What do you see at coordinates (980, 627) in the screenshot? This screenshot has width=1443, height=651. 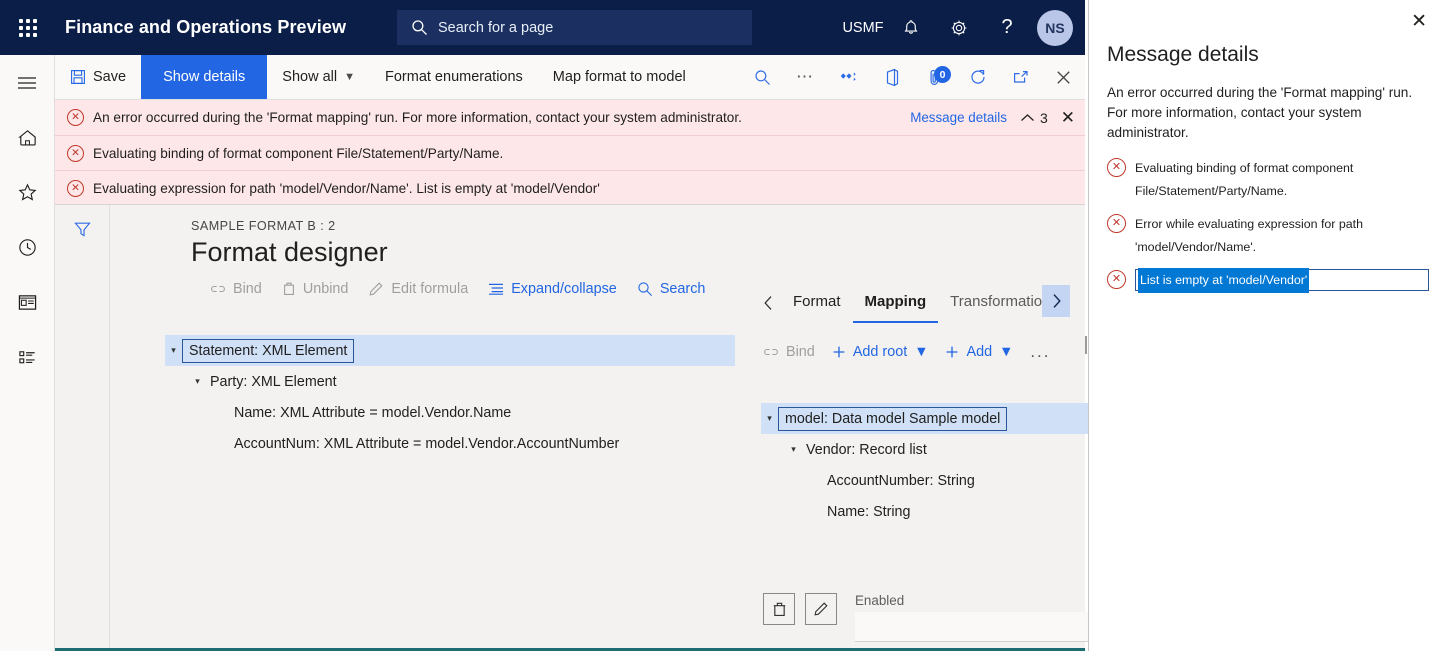 I see `enabled-input` at bounding box center [980, 627].